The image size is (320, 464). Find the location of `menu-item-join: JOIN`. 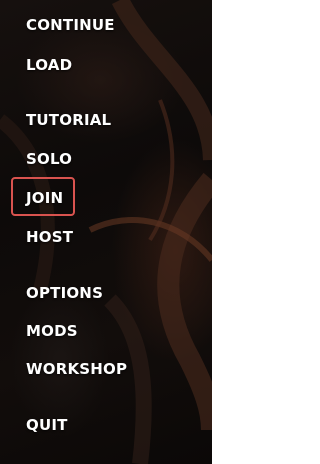

menu-item-join: JOIN is located at coordinates (44, 198).